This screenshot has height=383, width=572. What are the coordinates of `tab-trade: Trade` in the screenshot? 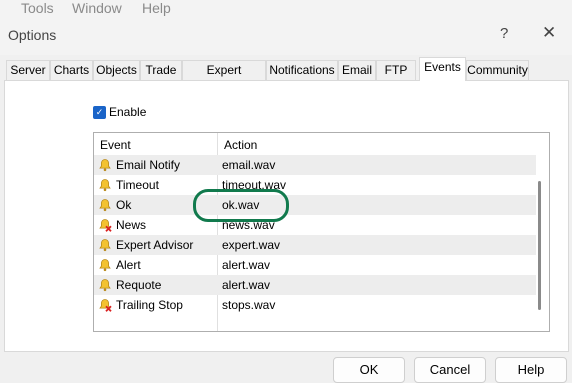 It's located at (161, 70).